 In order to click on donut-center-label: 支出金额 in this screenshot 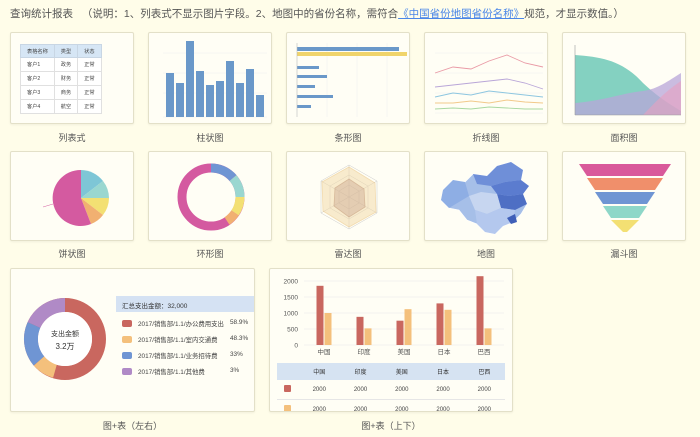, I will do `click(65, 334)`.